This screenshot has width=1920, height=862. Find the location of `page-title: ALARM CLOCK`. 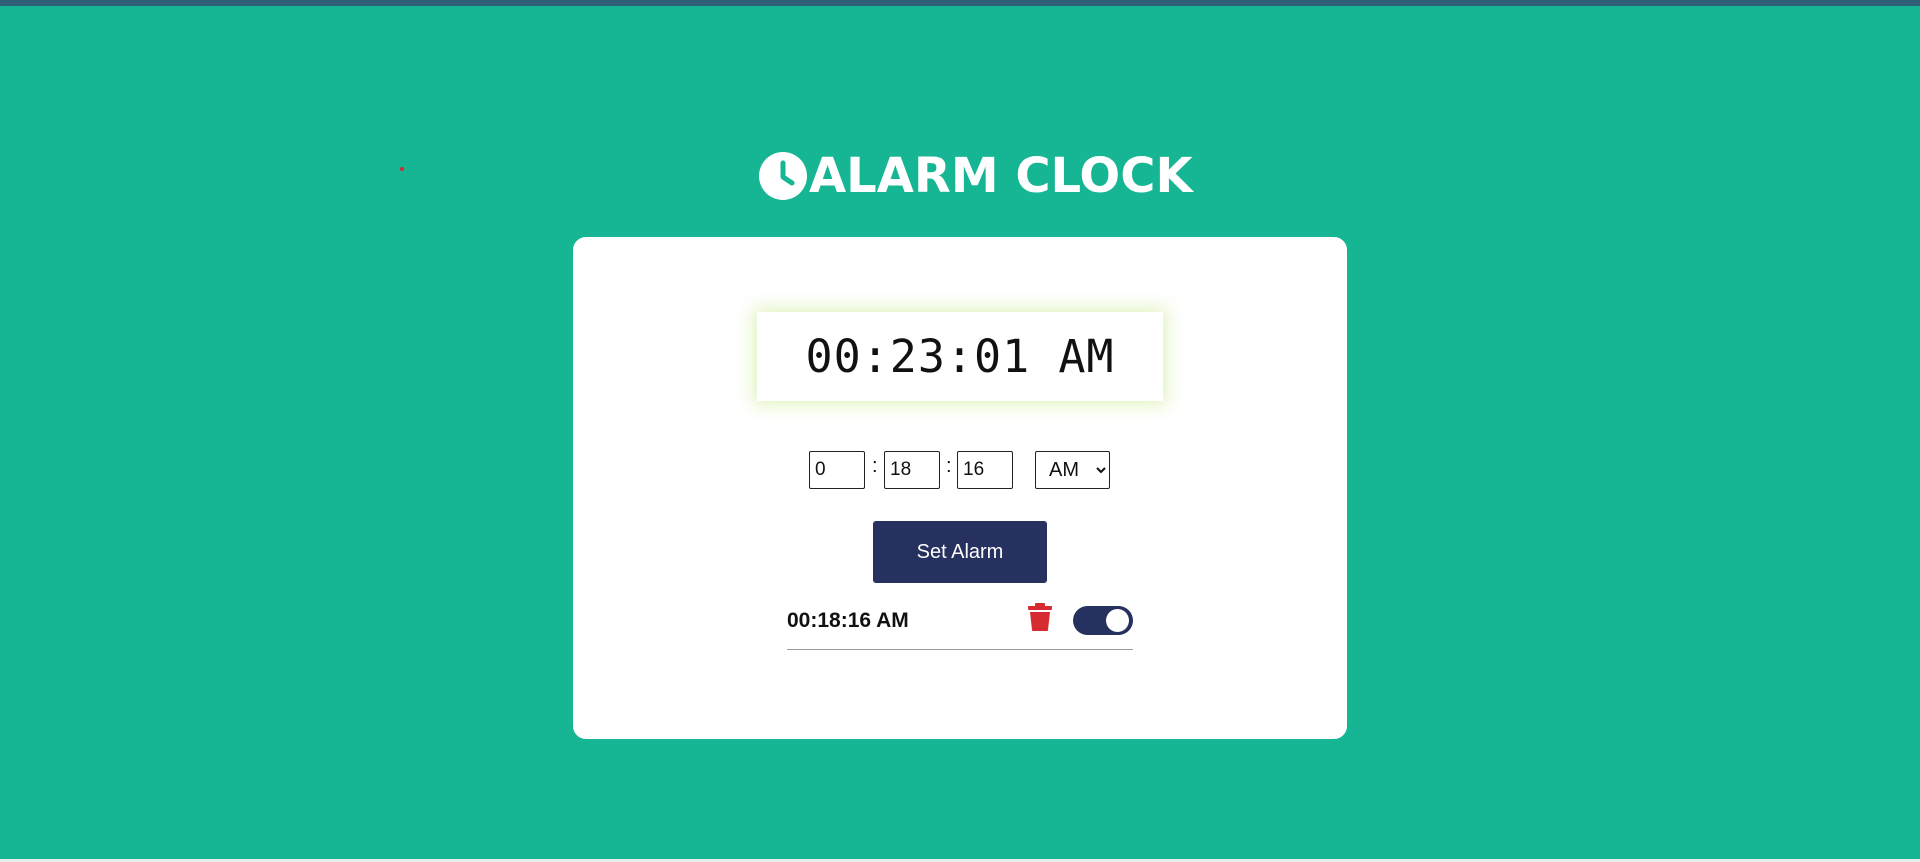

page-title: ALARM CLOCK is located at coordinates (976, 176).